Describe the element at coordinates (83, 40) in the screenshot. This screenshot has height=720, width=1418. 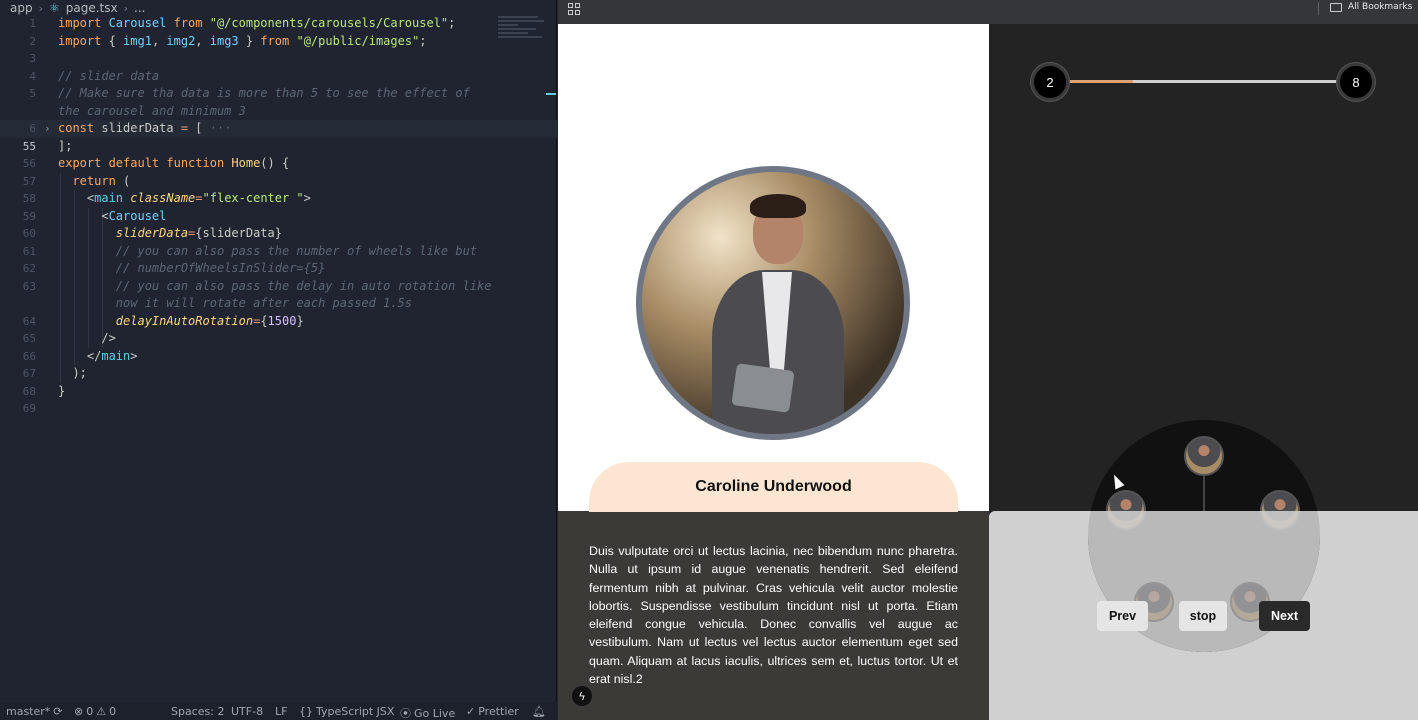
I see `code-token: import` at that location.